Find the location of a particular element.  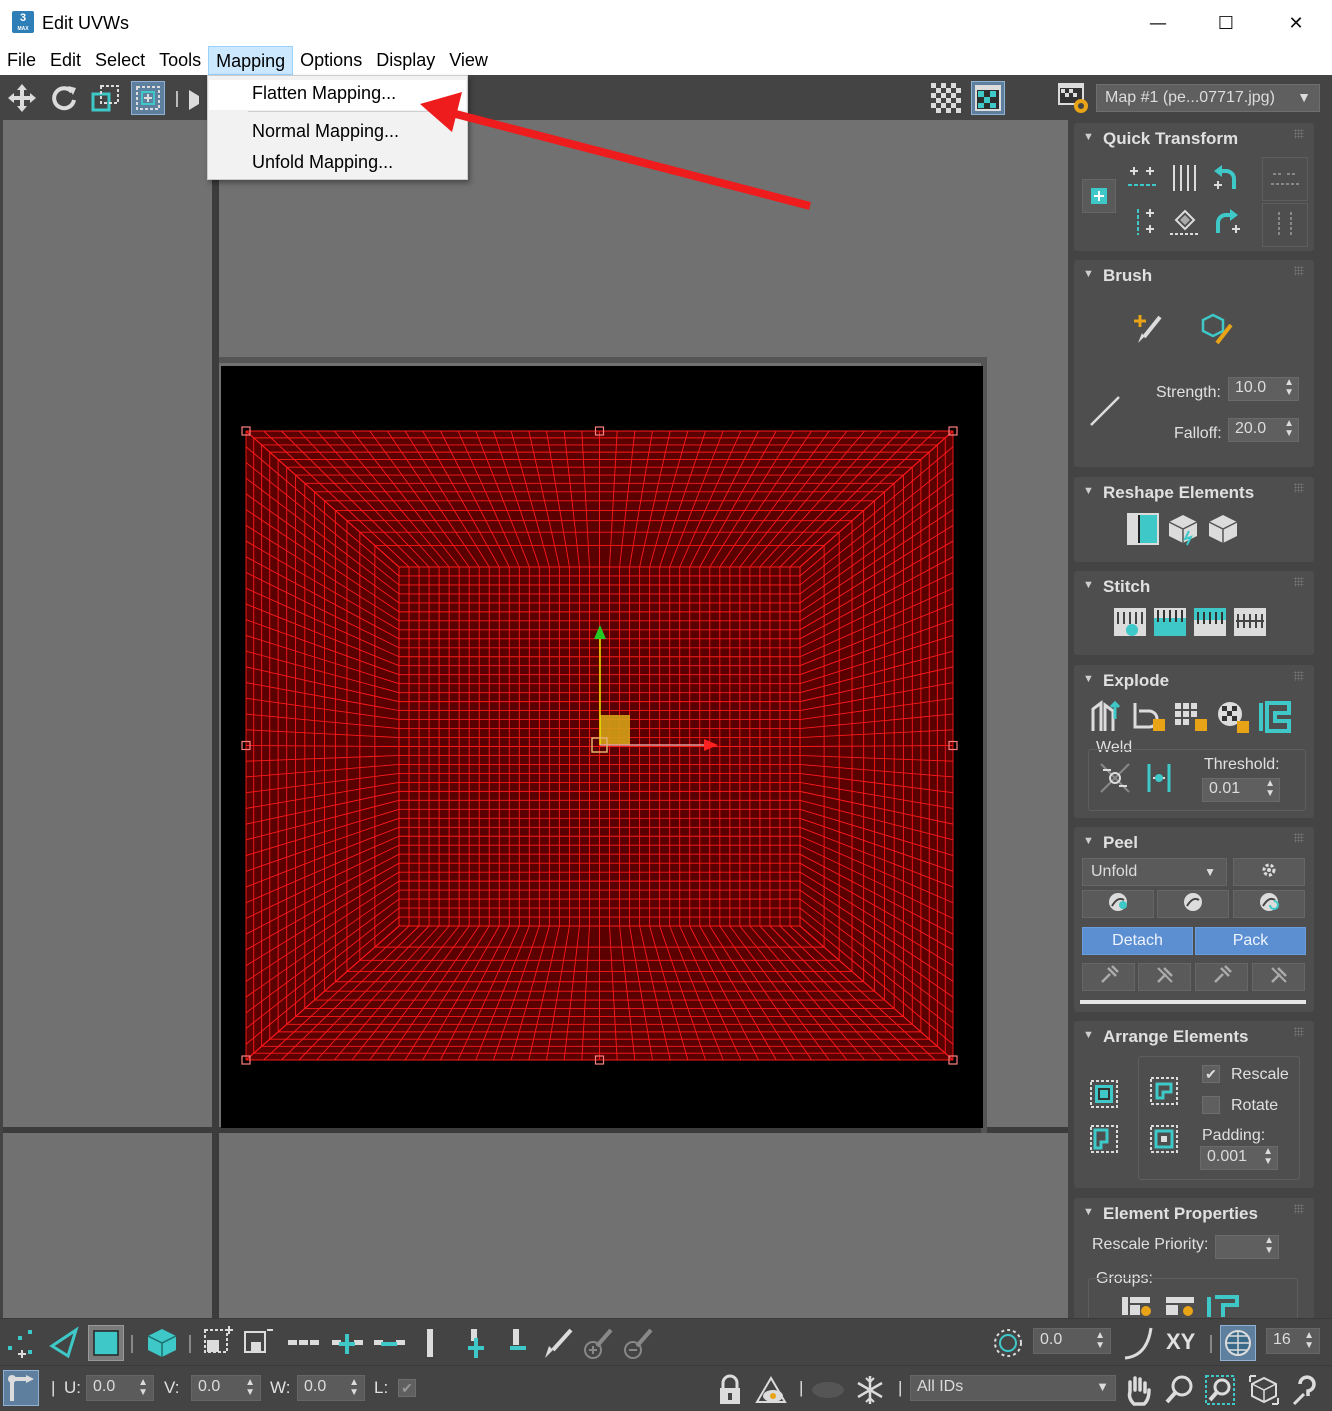

stitch-to-average-icon is located at coordinates (1210, 622).